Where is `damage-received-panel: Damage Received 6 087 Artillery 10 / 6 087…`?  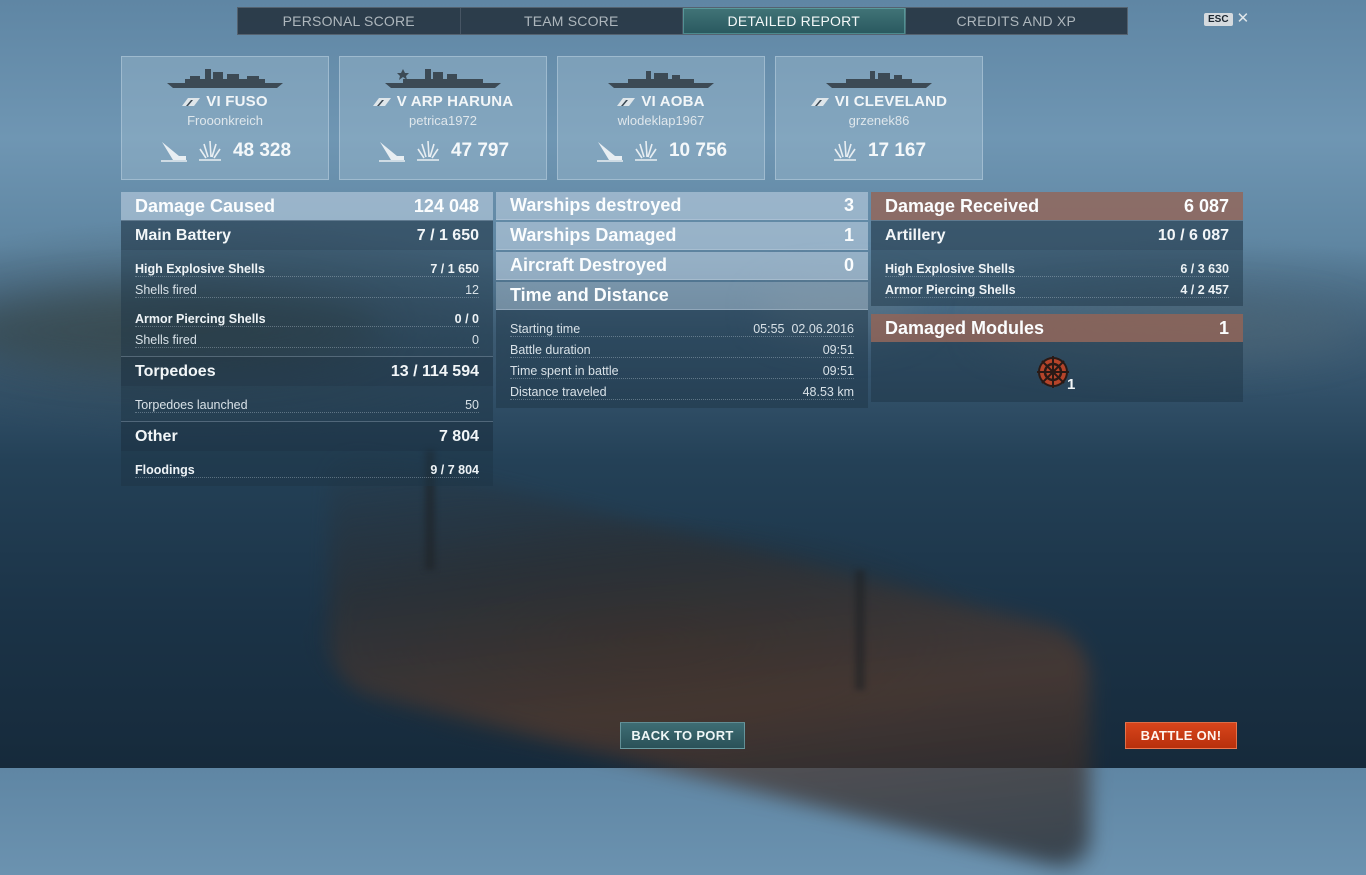 damage-received-panel: Damage Received 6 087 Artillery 10 / 6 087… is located at coordinates (1057, 297).